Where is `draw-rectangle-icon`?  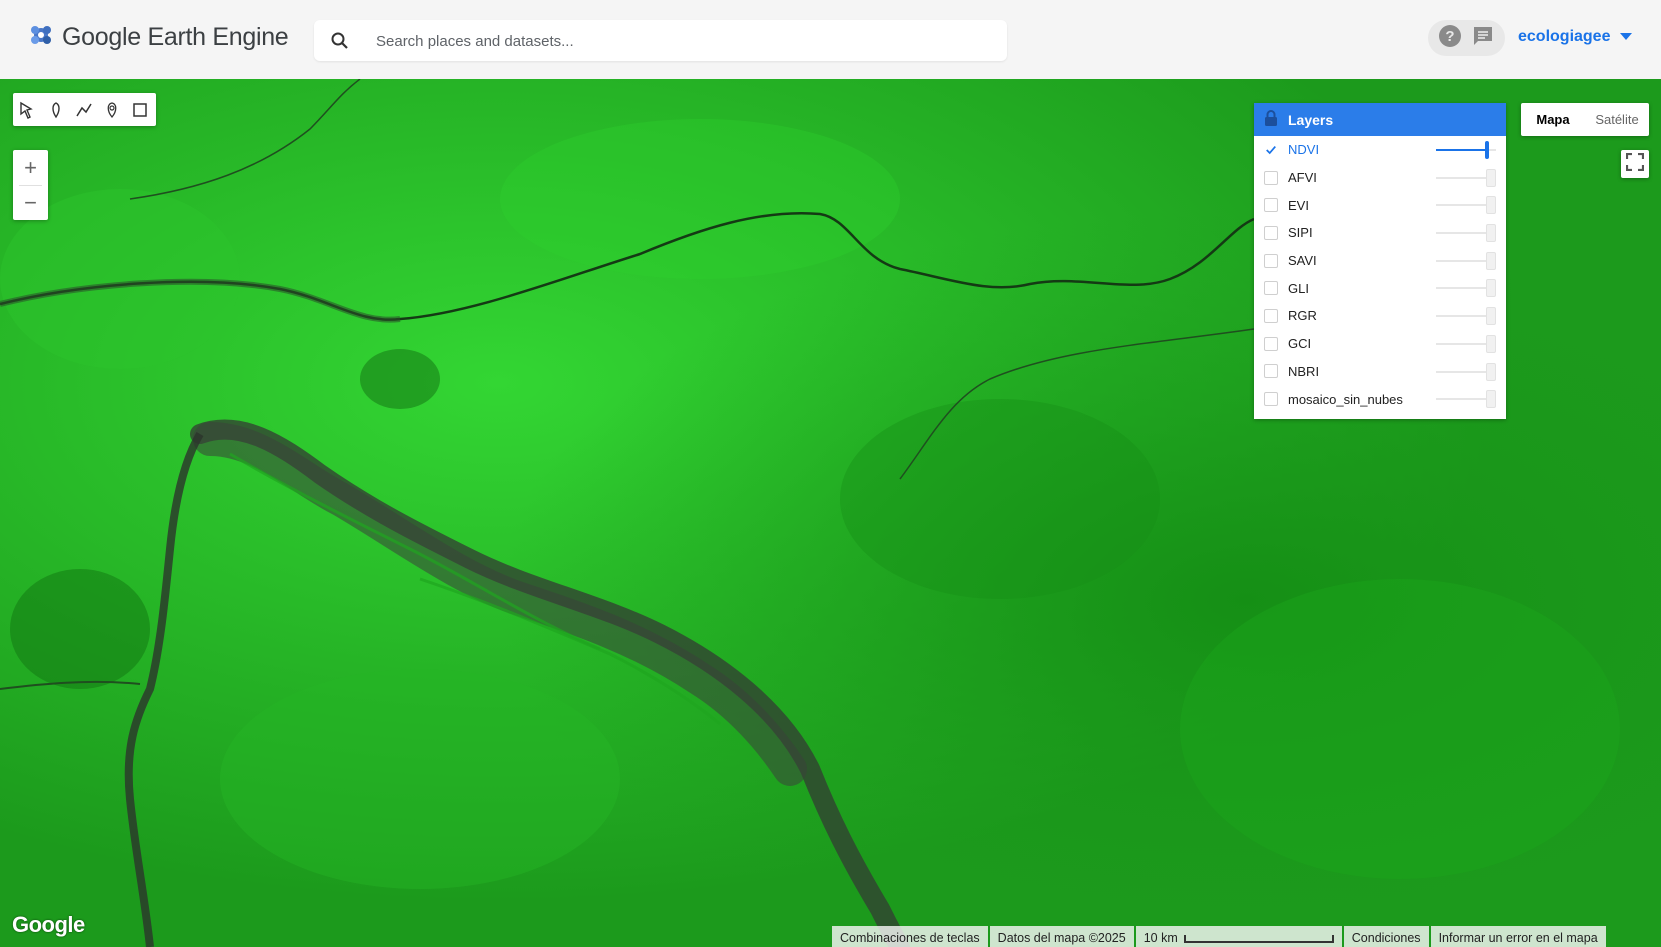
draw-rectangle-icon is located at coordinates (140, 110).